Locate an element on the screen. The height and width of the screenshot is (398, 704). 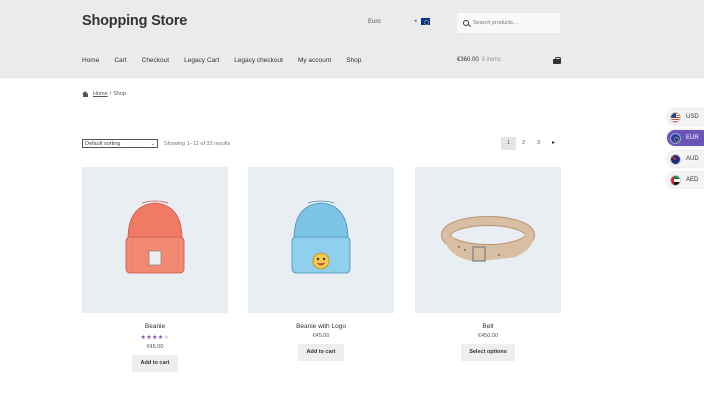
cart-summary: €360.00 8 items is located at coordinates (479, 60).